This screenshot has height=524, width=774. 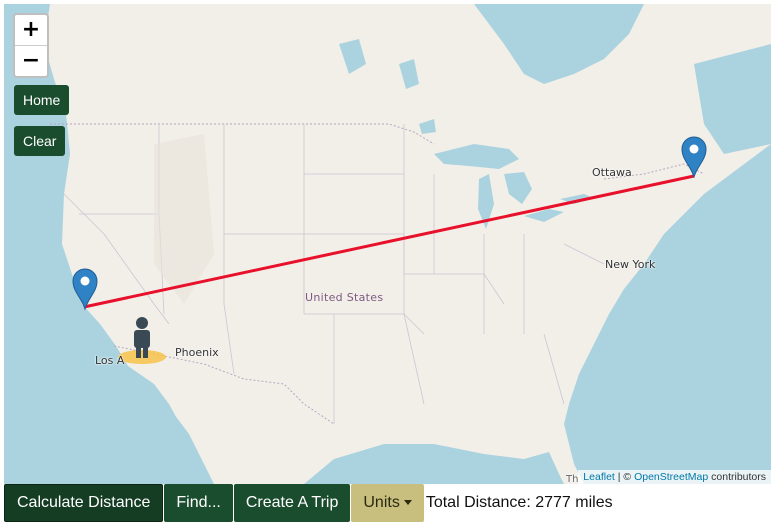 What do you see at coordinates (31, 30) in the screenshot?
I see `zoom-in-button: +` at bounding box center [31, 30].